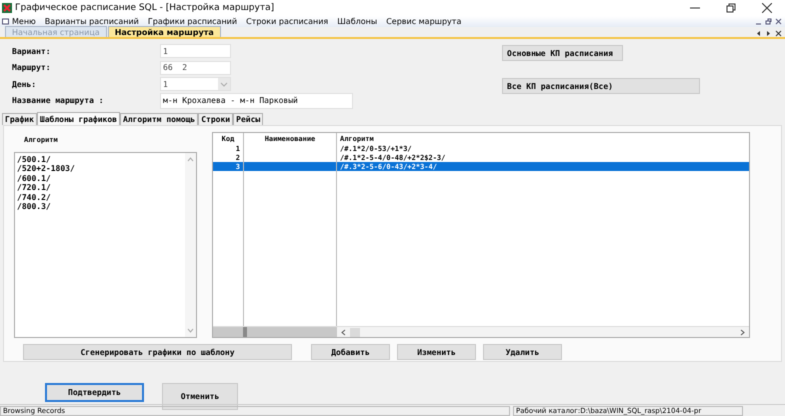 The height and width of the screenshot is (416, 785). Describe the element at coordinates (32, 67) in the screenshot. I see `field-label: Маршрут:` at that location.